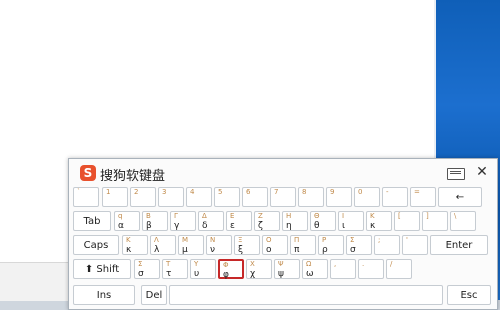 The height and width of the screenshot is (310, 500). What do you see at coordinates (156, 240) in the screenshot?
I see `key-shift-label: Λ` at bounding box center [156, 240].